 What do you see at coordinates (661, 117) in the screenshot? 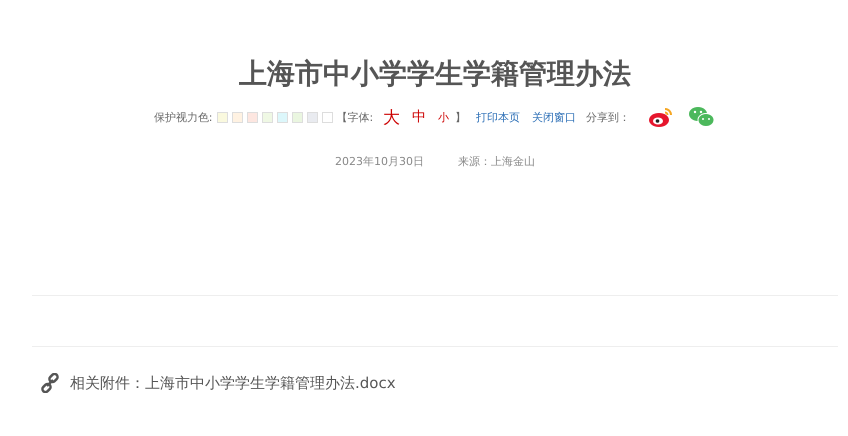
I see `weibo-icon` at bounding box center [661, 117].